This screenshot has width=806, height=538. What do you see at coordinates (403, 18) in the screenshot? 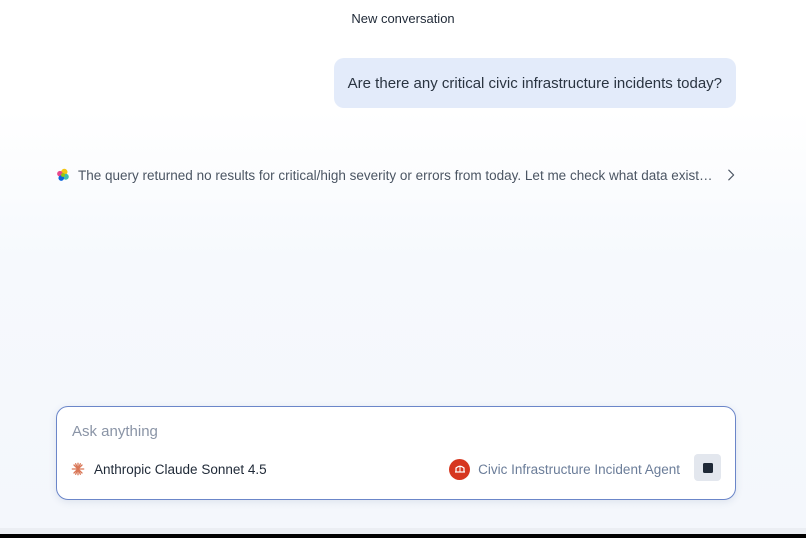
I see `page-title: New conversation` at bounding box center [403, 18].